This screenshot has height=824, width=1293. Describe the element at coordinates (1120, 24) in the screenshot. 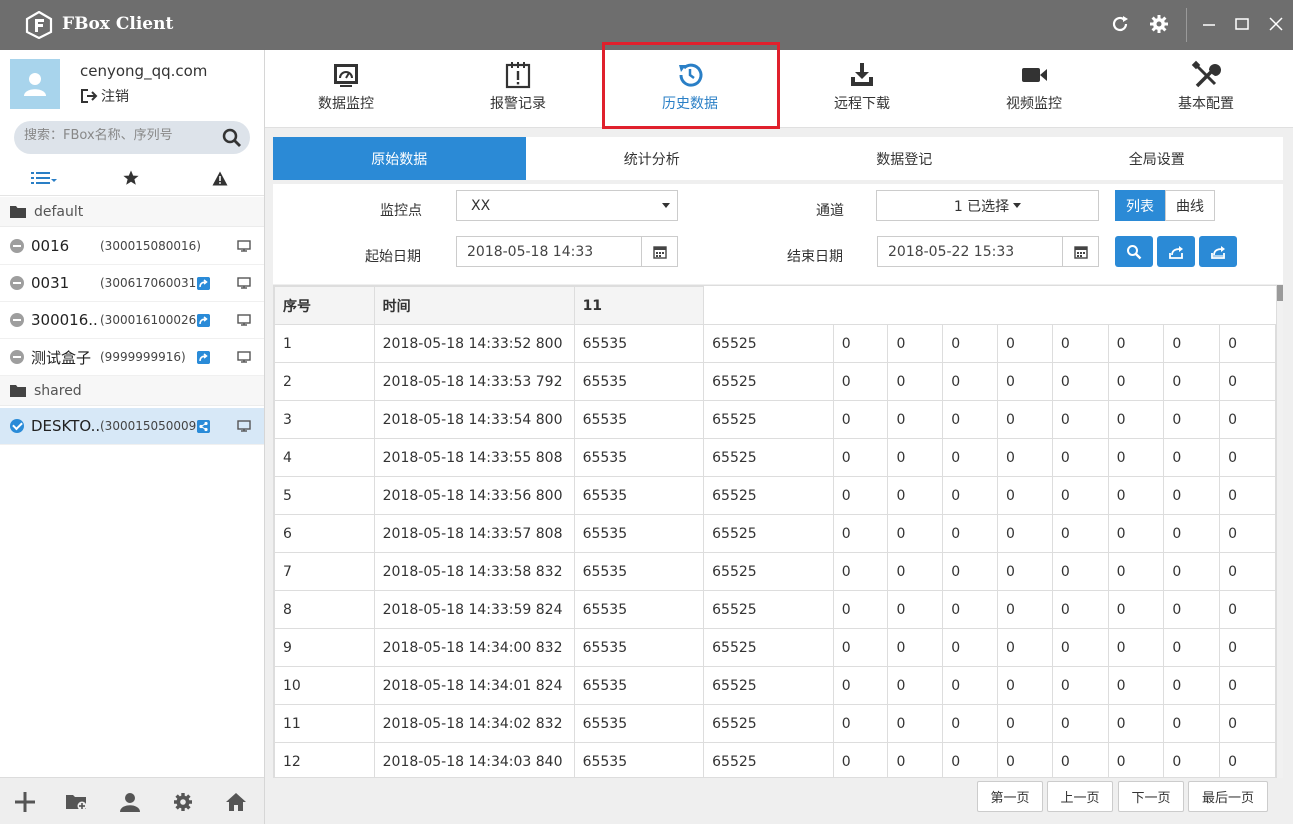

I see `refresh-icon` at that location.